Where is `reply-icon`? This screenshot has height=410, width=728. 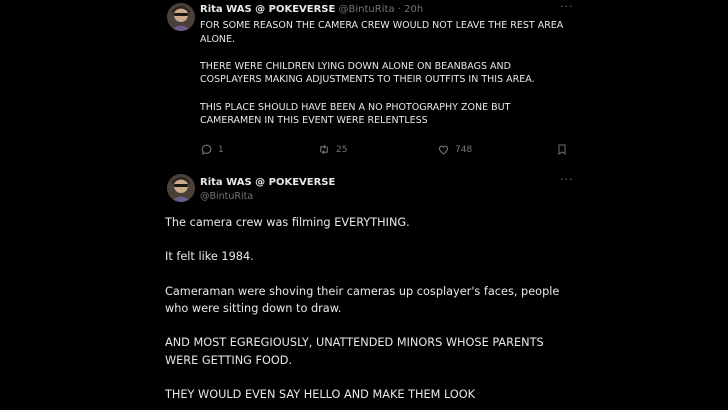
reply-icon is located at coordinates (206, 149).